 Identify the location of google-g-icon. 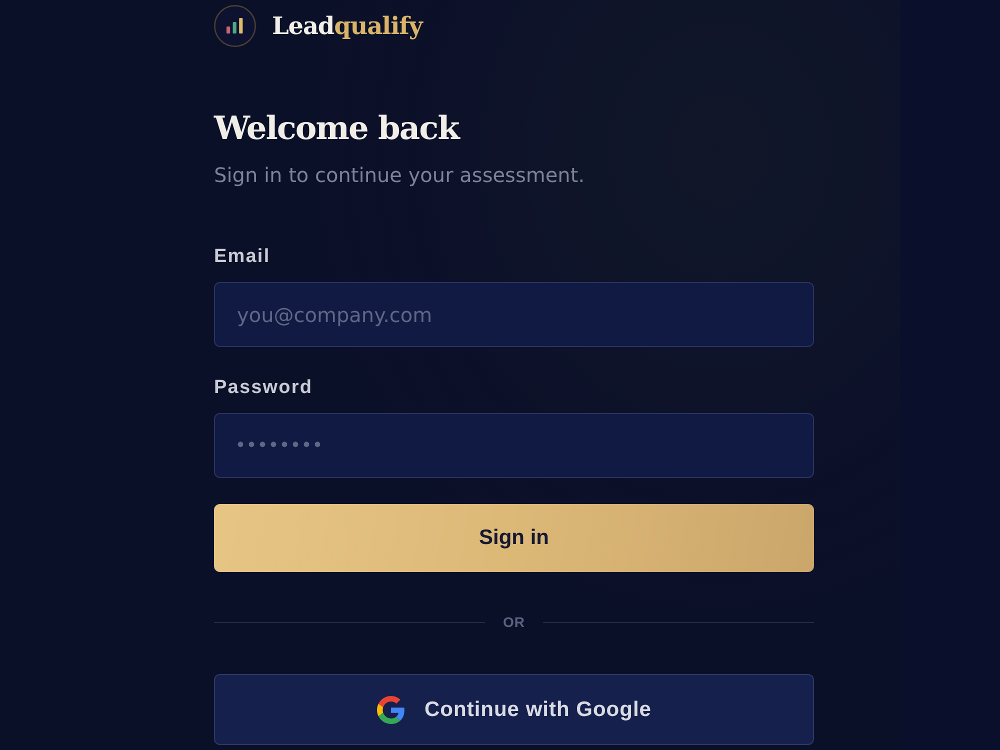
(390, 710).